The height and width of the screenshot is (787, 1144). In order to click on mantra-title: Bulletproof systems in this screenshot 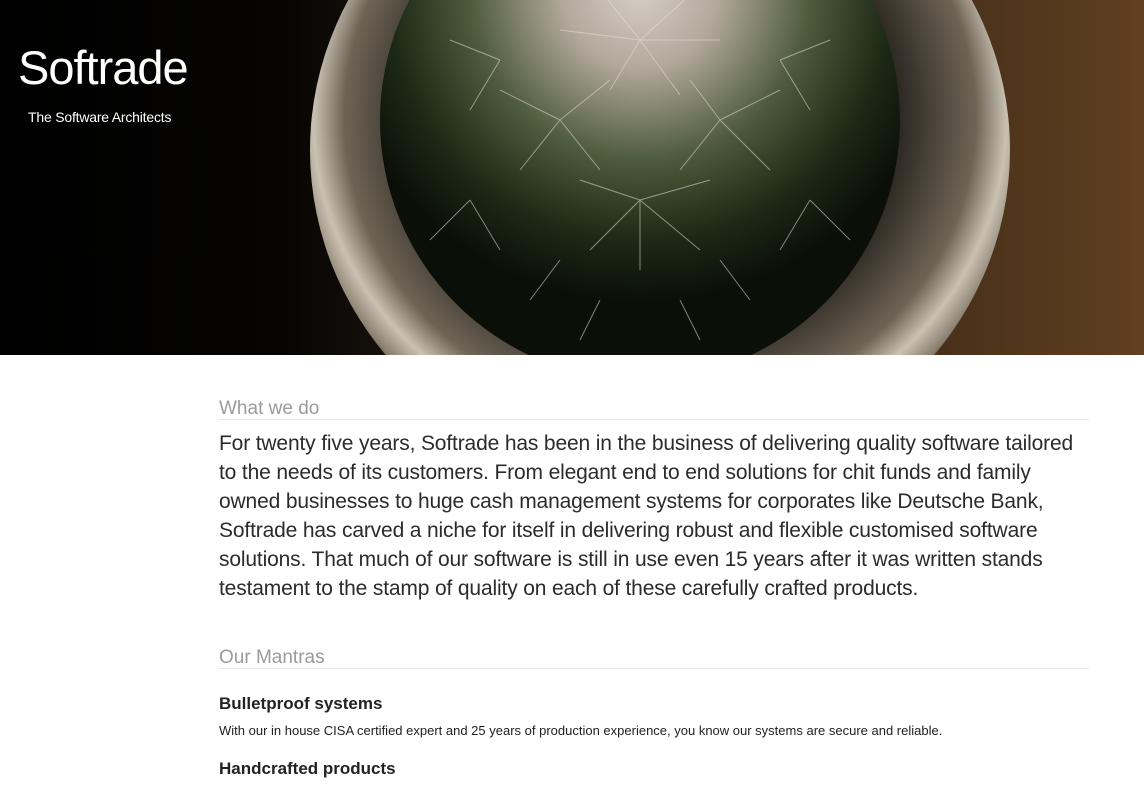, I will do `click(301, 703)`.